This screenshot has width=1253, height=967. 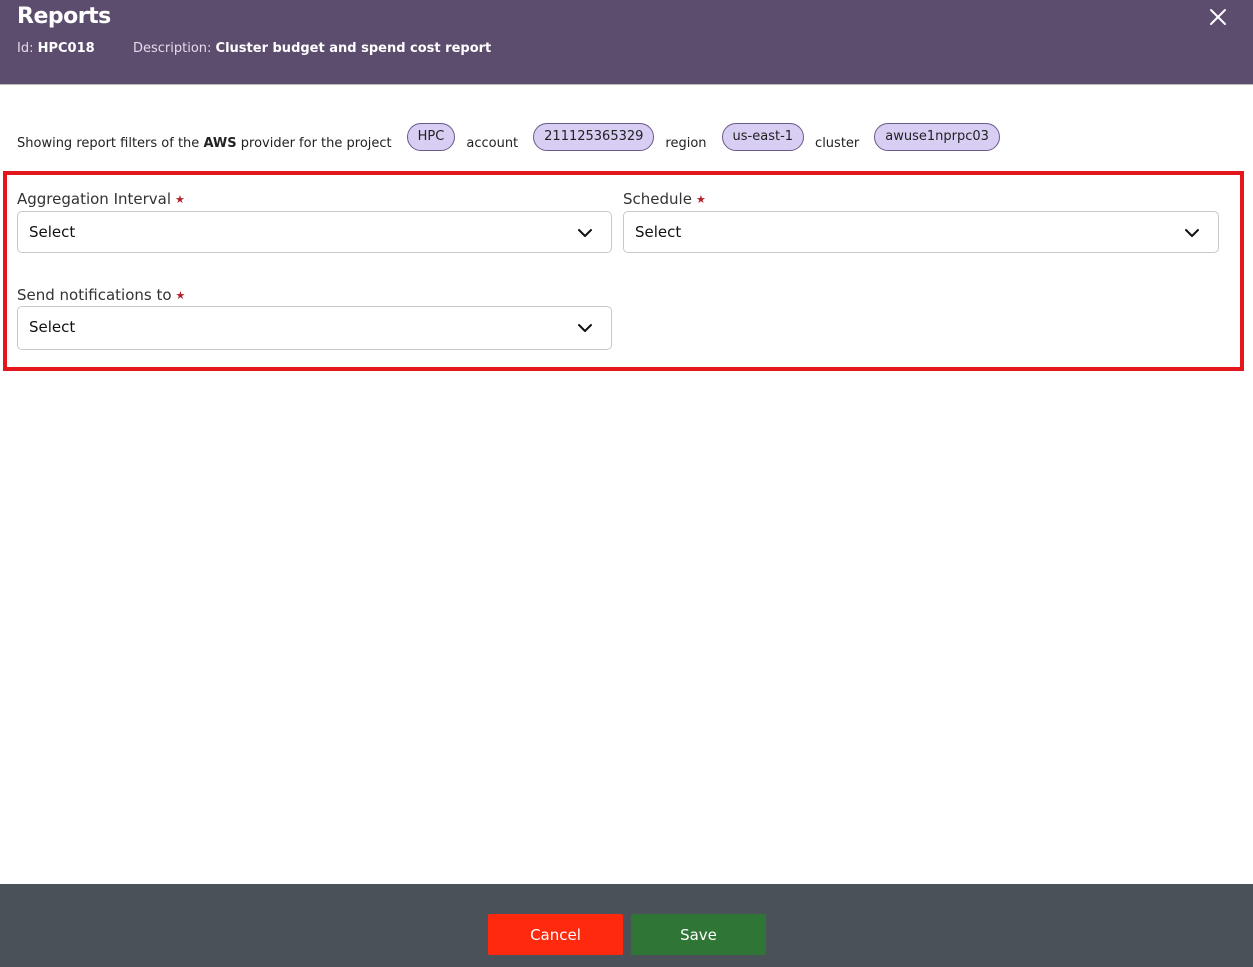 I want to click on schedule-select: Select, so click(x=921, y=232).